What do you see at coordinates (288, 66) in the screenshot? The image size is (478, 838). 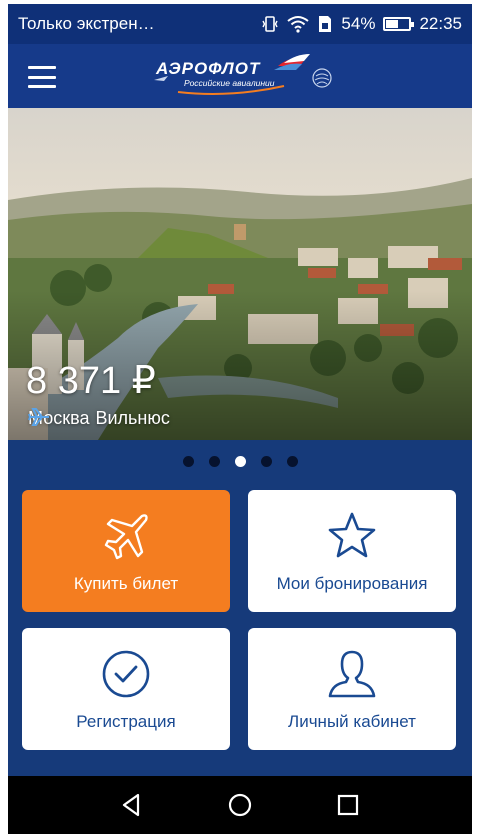 I see `logo-flag-blue` at bounding box center [288, 66].